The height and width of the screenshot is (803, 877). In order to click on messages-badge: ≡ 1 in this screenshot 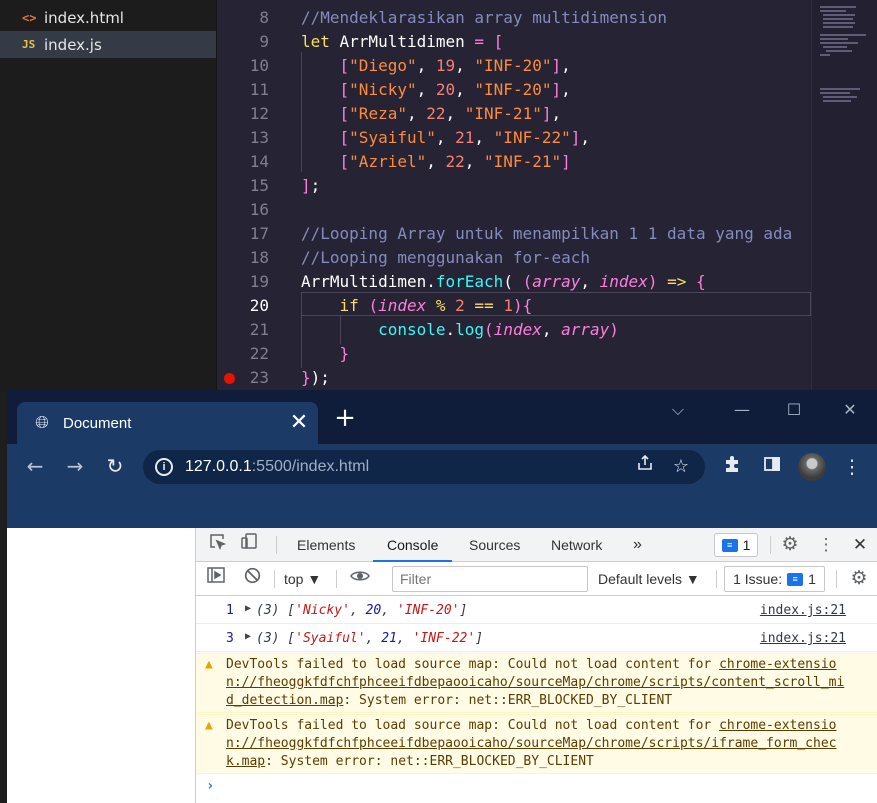, I will do `click(736, 545)`.